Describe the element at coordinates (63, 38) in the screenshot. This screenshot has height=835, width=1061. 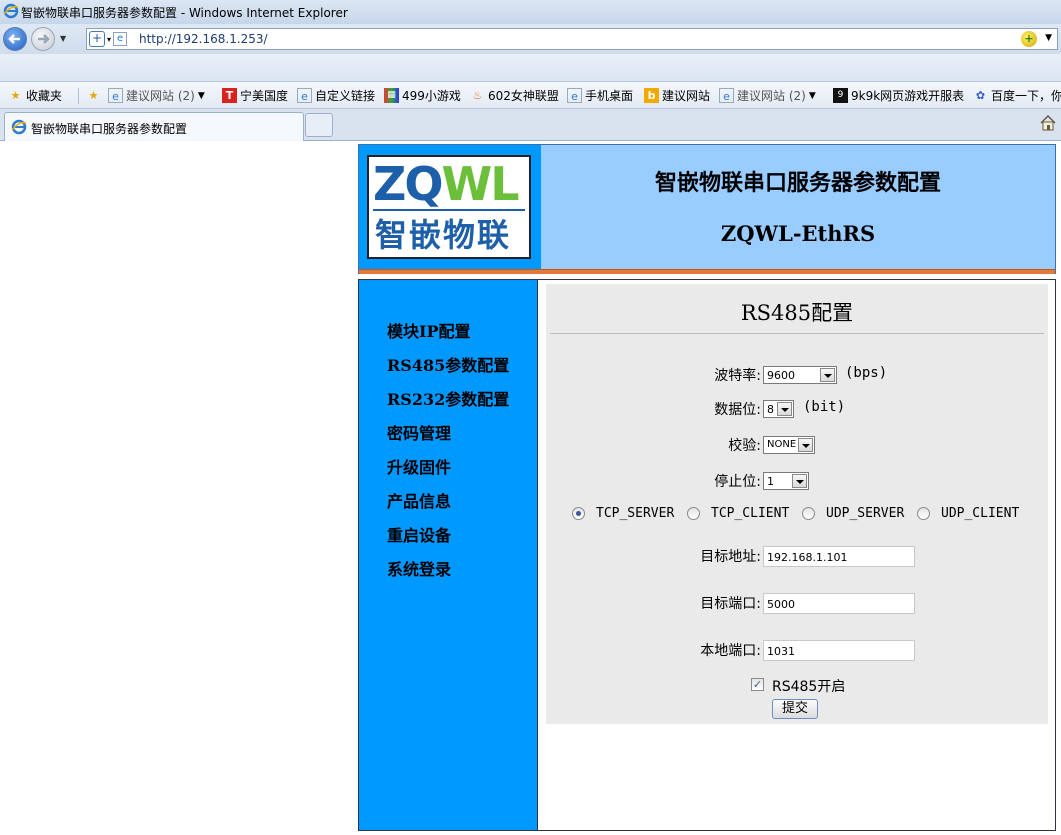
I see `history-dropdown-icon: ▼` at that location.